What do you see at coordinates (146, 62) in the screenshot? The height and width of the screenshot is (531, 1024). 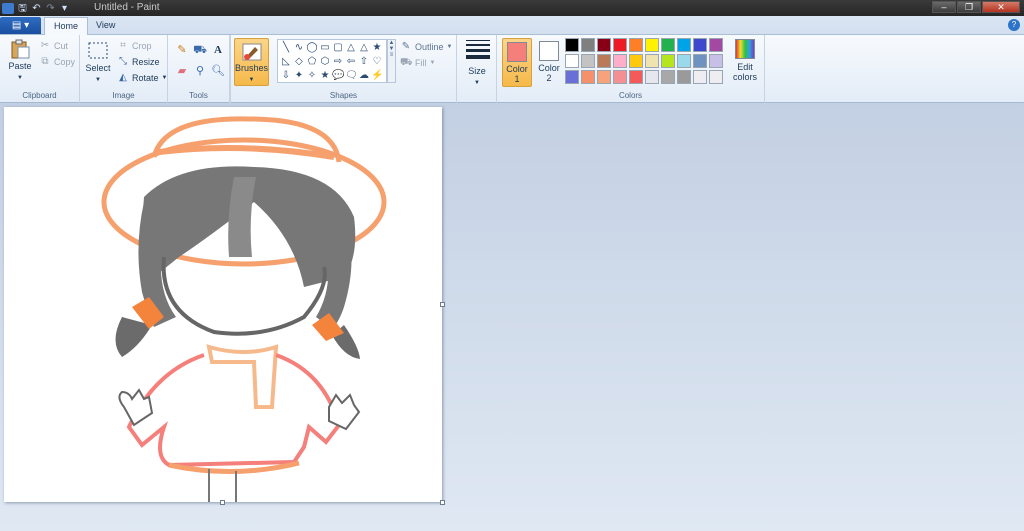 I see `resize-label: Resize` at bounding box center [146, 62].